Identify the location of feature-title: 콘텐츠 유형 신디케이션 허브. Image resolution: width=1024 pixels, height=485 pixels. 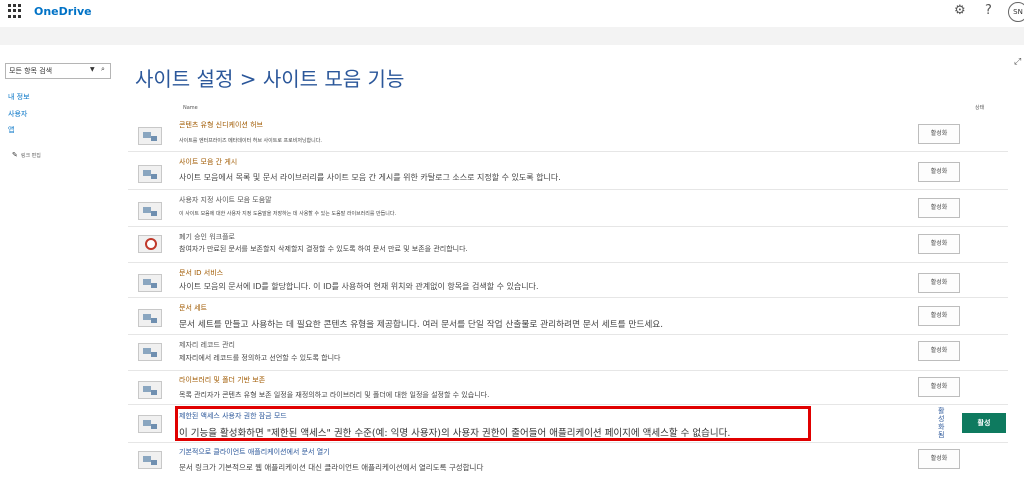
(221, 125).